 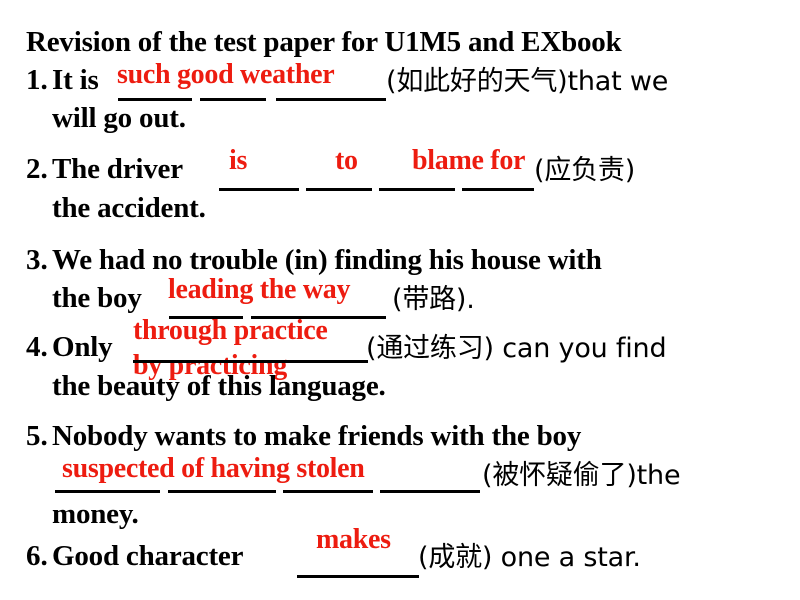 I want to click on item-4-line-2: the beauty of this language., so click(x=219, y=386).